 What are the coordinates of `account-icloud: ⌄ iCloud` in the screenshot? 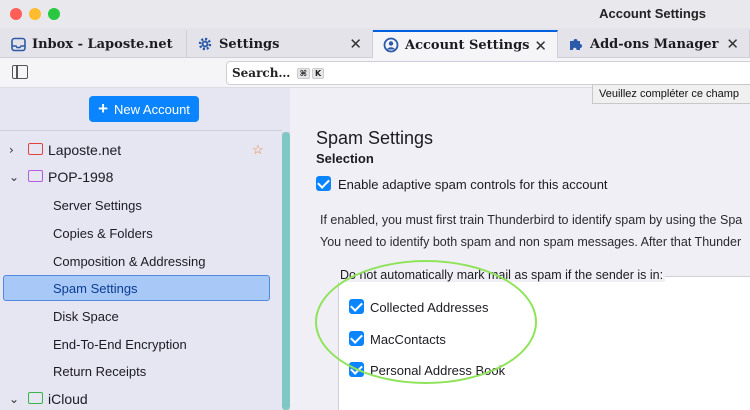 It's located at (141, 398).